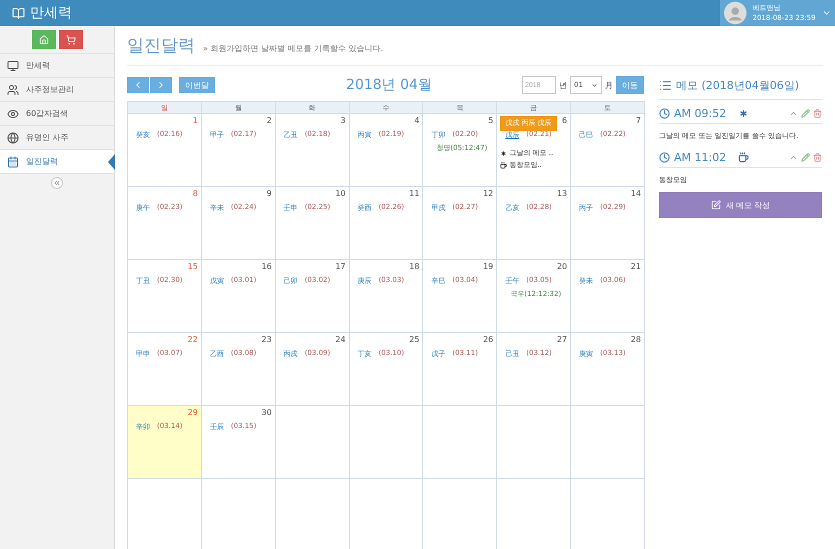 This screenshot has height=549, width=835. Describe the element at coordinates (269, 120) in the screenshot. I see `day-number: 2` at that location.